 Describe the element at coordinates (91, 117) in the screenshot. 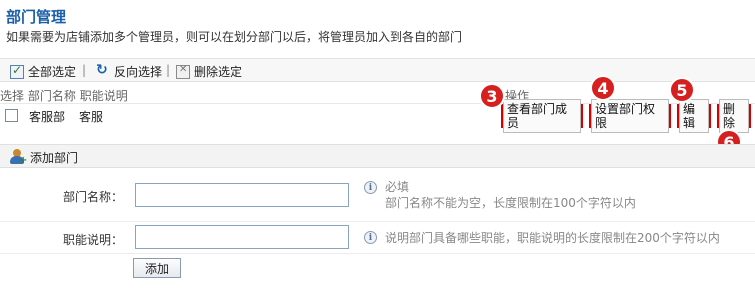

I see `row-duty: 客服` at that location.